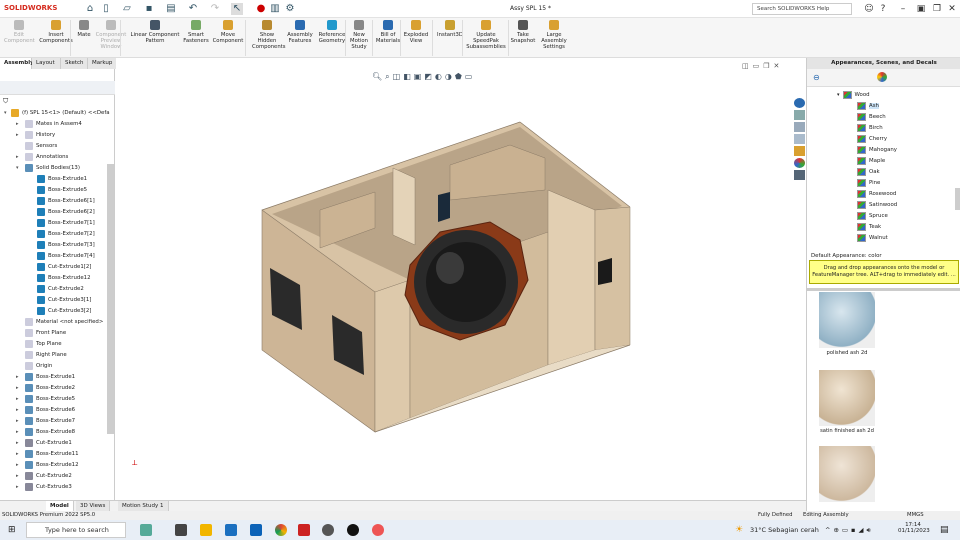 Image resolution: width=960 pixels, height=540 pixels. Describe the element at coordinates (93, 506) in the screenshot. I see `bottom-tab-3d-views: 3D Views` at that location.